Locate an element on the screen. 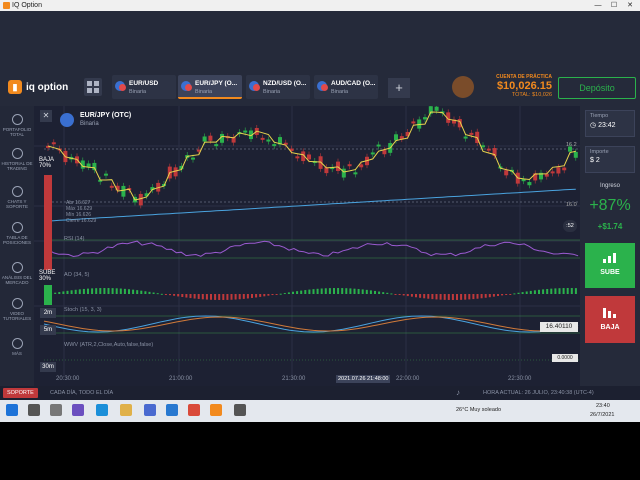  sidebar-item-more: MÁS is located at coordinates (17, 347).